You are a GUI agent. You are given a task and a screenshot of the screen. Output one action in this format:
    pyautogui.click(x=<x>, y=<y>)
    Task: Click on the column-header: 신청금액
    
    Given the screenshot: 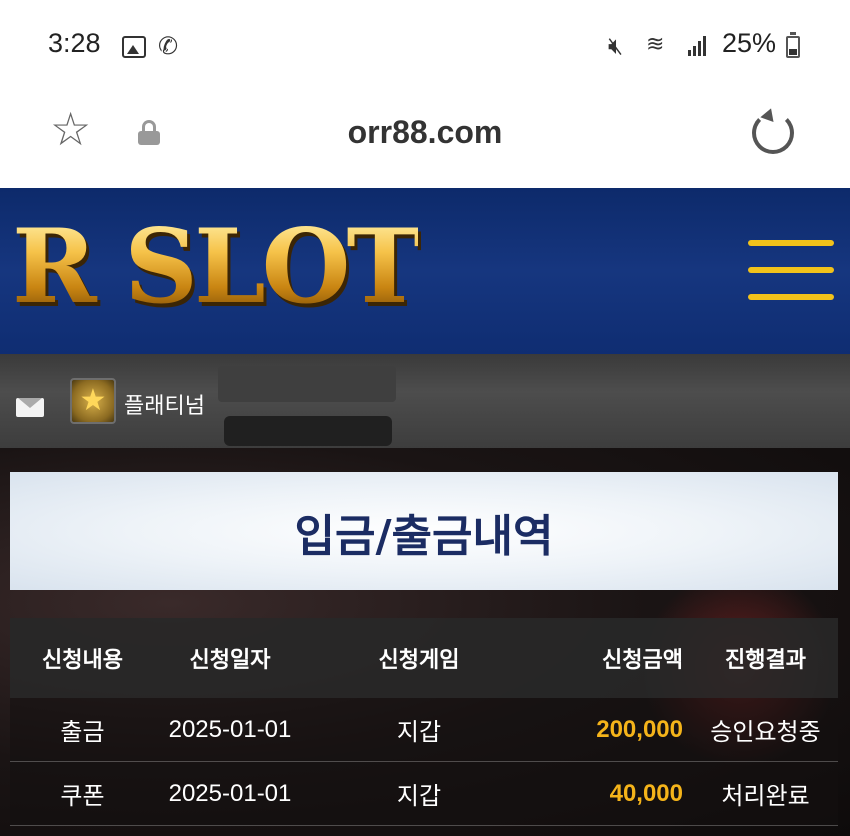 What is the action you would take?
    pyautogui.click(x=642, y=660)
    